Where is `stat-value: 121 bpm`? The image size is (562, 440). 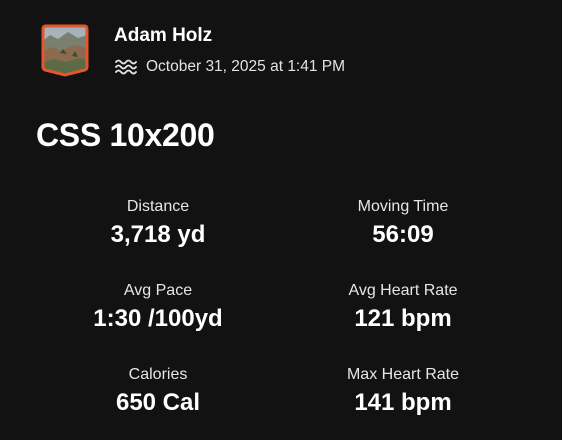 stat-value: 121 bpm is located at coordinates (403, 318).